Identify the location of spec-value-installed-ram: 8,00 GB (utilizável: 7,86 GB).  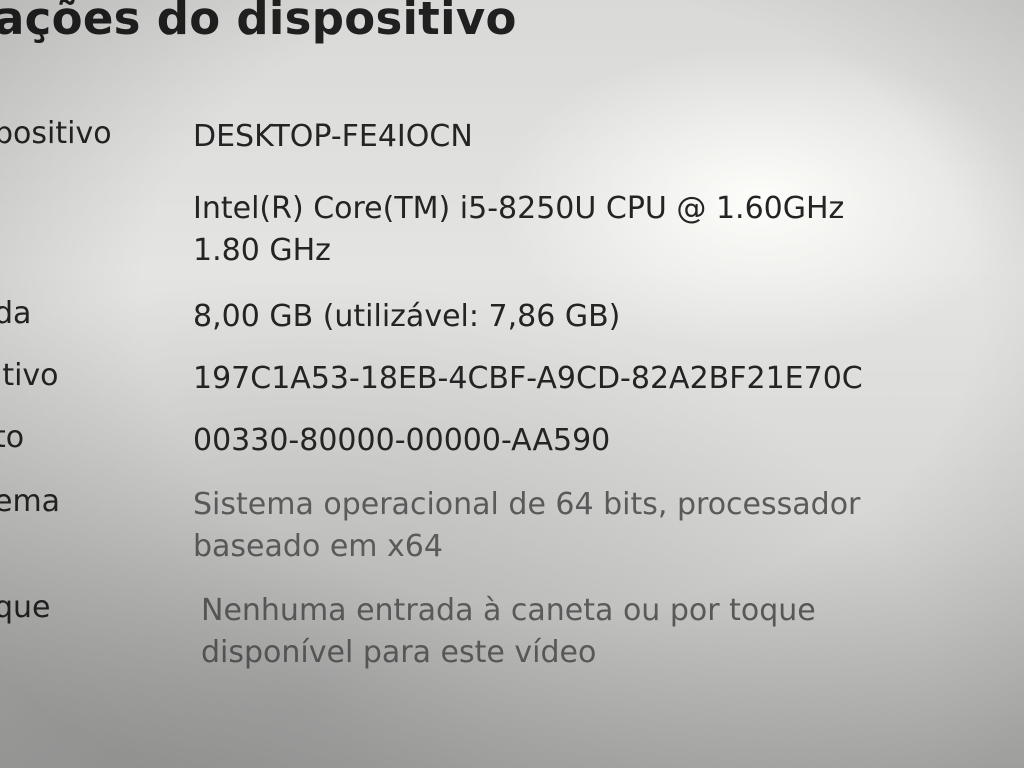
(406, 317).